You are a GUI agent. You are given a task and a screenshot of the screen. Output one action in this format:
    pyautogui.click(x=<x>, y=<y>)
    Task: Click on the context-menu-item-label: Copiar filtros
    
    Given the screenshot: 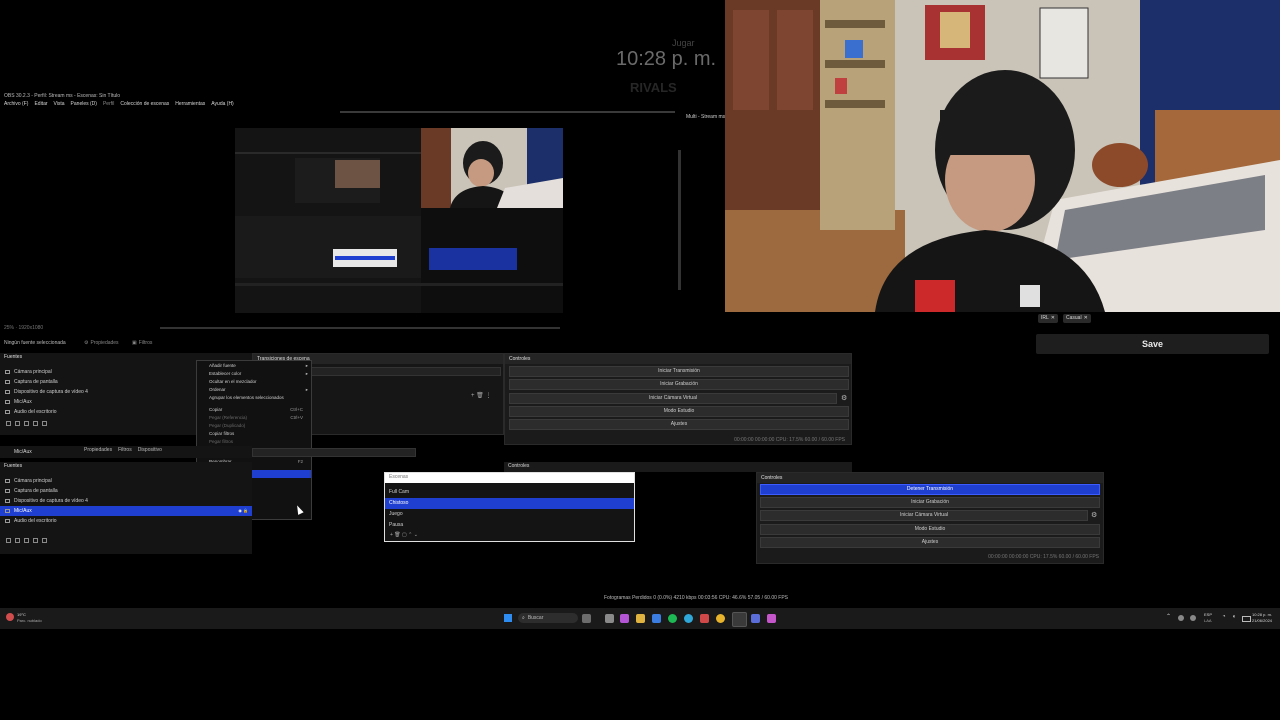 What is the action you would take?
    pyautogui.click(x=222, y=433)
    